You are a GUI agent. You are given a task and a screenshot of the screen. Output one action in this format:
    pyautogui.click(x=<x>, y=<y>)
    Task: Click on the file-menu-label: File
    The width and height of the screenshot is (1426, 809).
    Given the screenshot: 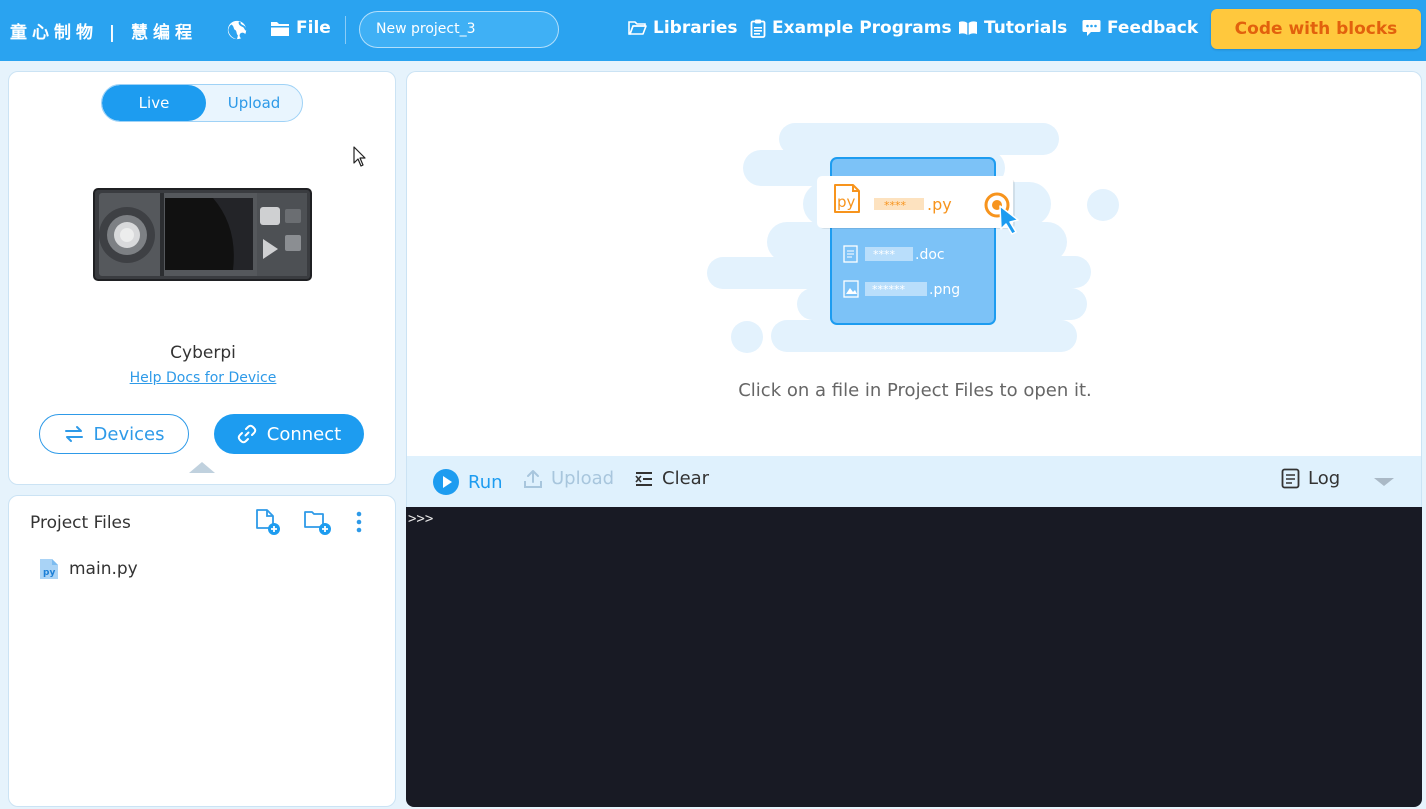 What is the action you would take?
    pyautogui.click(x=313, y=28)
    